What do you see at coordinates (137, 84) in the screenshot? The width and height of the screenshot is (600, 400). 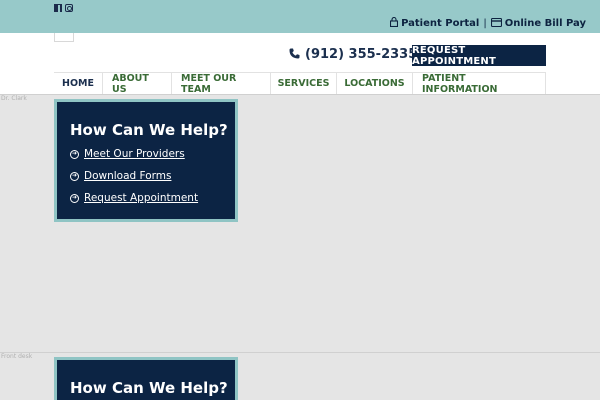 I see `nav-about-us: ABOUT US` at bounding box center [137, 84].